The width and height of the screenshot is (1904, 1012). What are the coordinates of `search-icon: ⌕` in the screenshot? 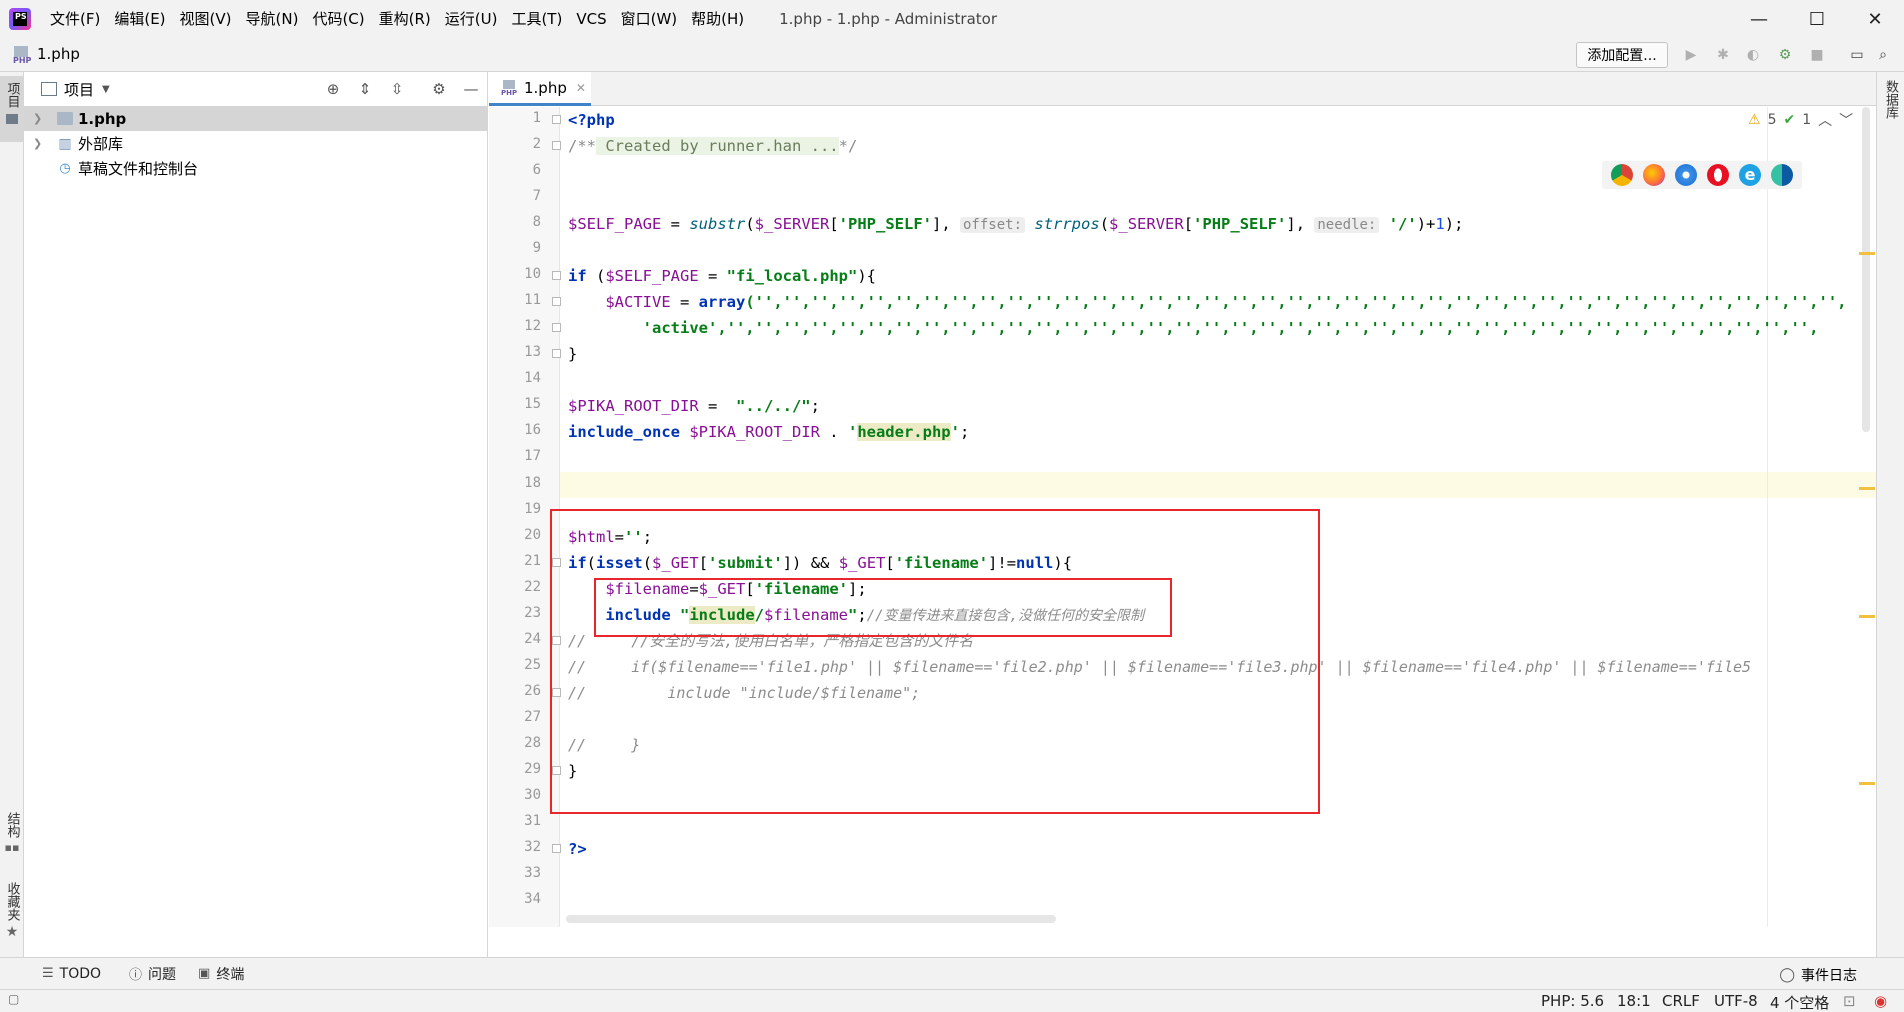 It's located at (1883, 55).